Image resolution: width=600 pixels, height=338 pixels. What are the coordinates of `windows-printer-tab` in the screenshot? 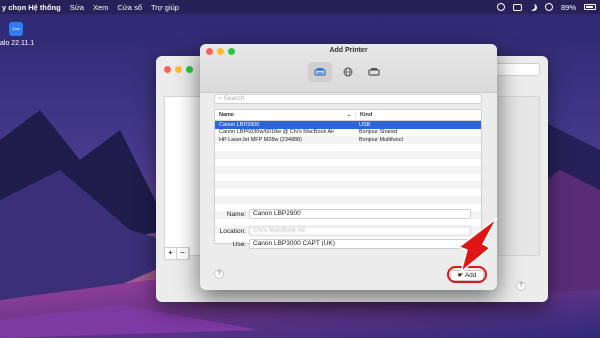 It's located at (374, 72).